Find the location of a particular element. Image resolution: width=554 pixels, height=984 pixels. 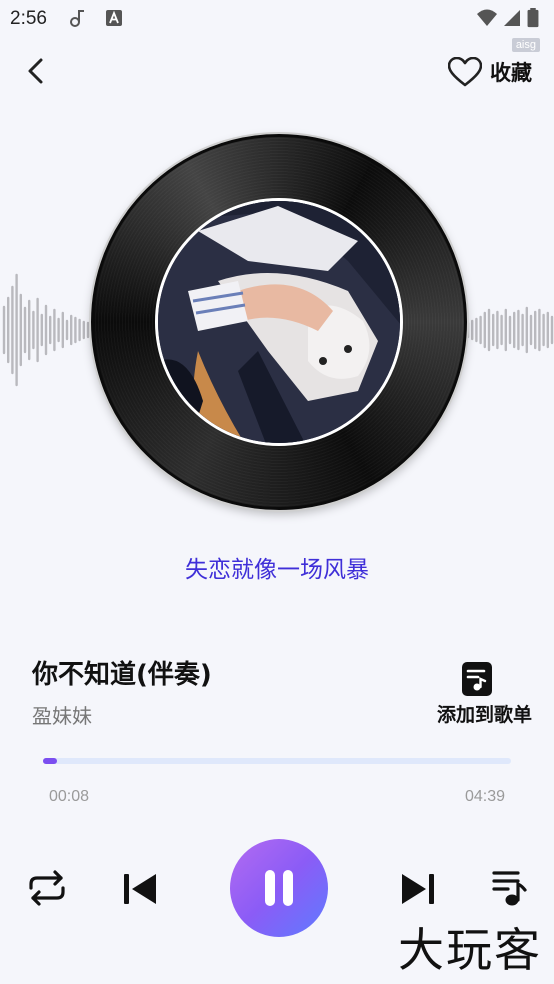

wifi-icon is located at coordinates (487, 17).